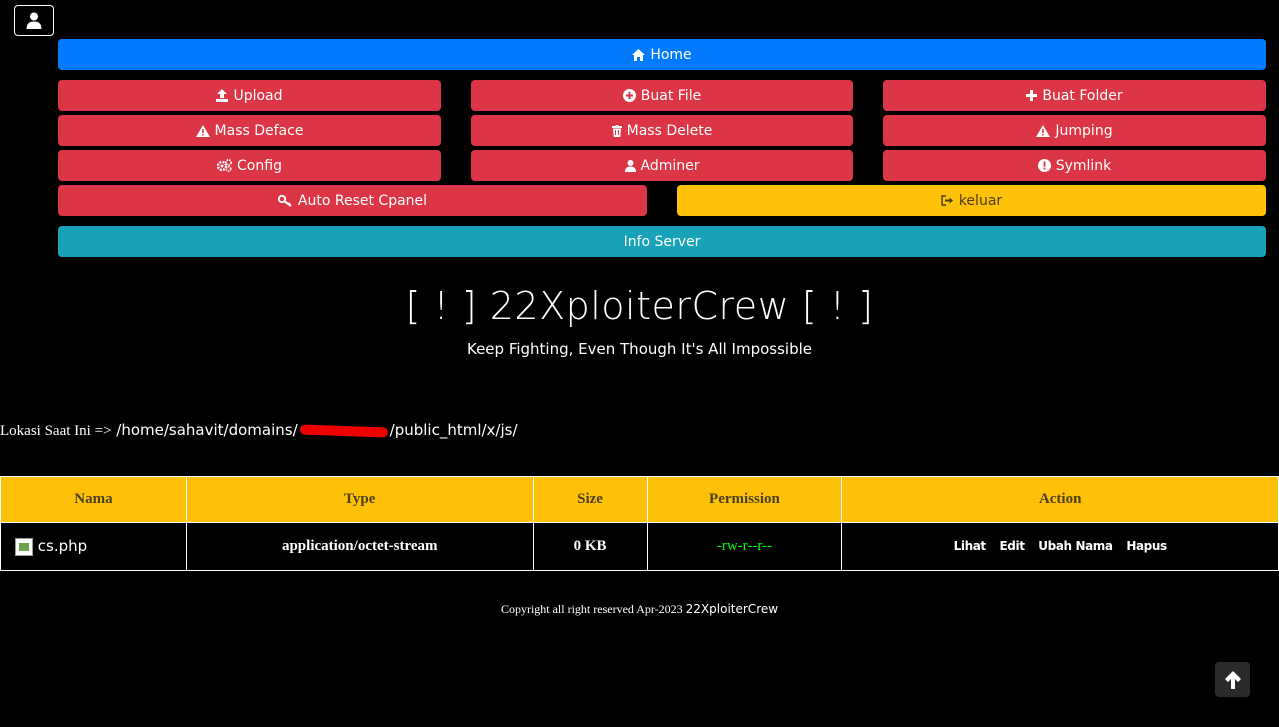  What do you see at coordinates (970, 546) in the screenshot?
I see `lihat-link: Lihat` at bounding box center [970, 546].